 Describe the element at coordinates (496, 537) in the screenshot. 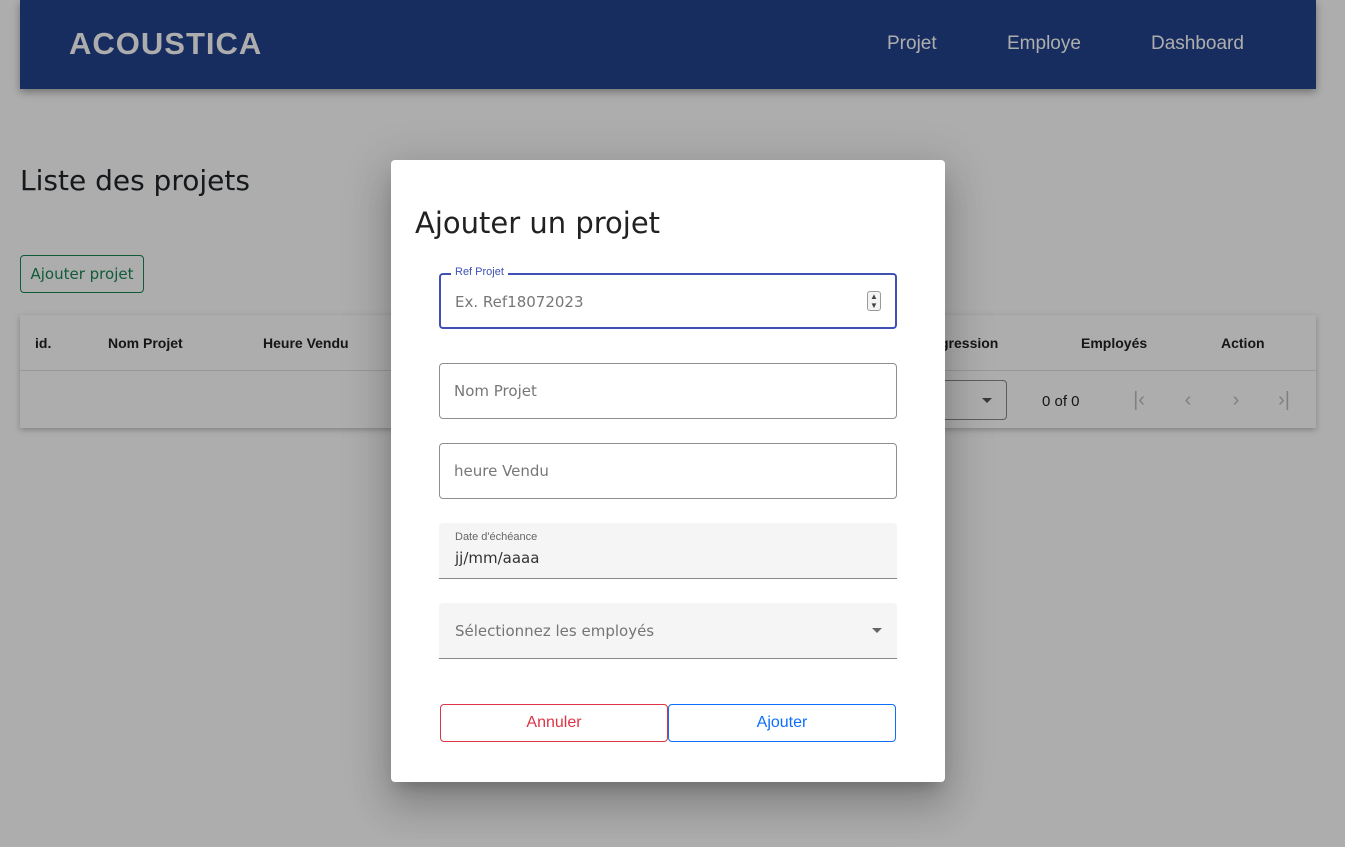

I see `date-echeance-label: Date d'échéance` at that location.